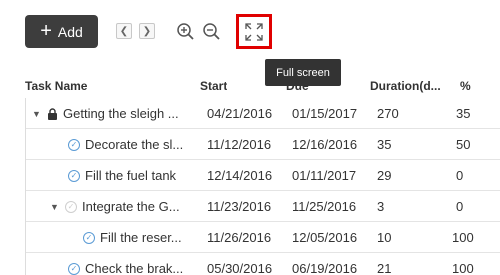 The image size is (500, 275). I want to click on due-cell: 12/16/2016, so click(325, 144).